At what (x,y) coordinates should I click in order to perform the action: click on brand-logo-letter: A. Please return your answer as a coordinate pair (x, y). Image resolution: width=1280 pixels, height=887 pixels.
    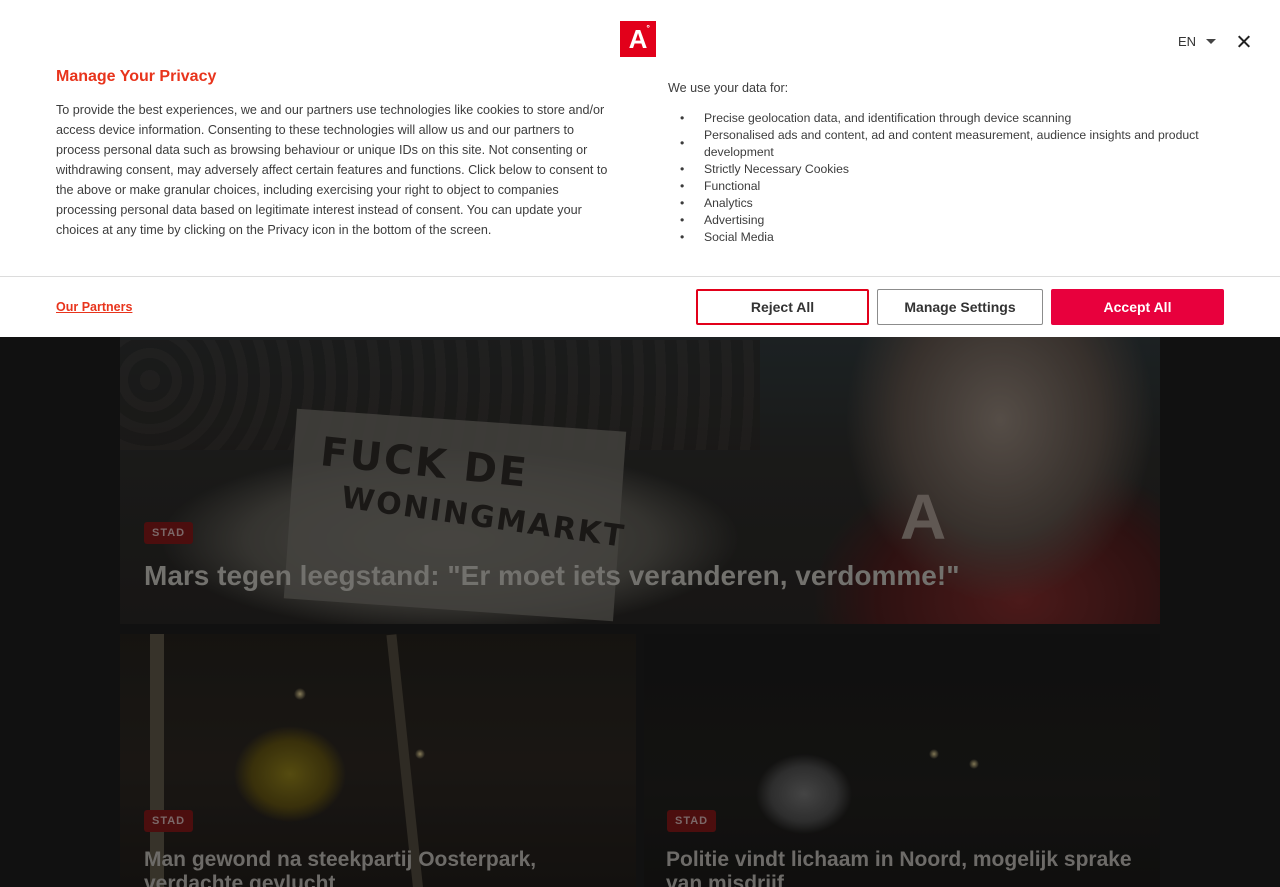
    Looking at the image, I should click on (638, 39).